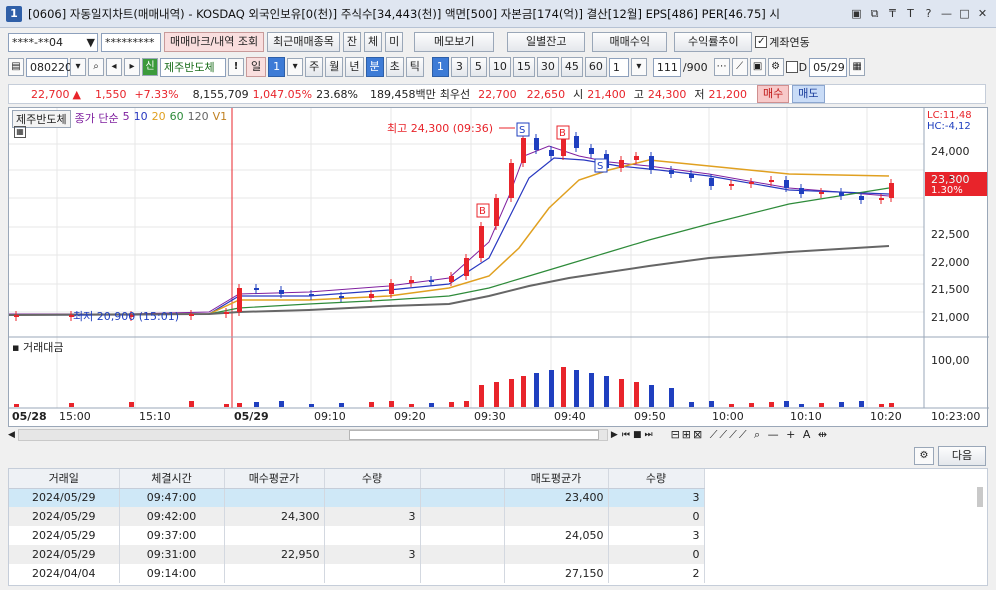 This screenshot has height=590, width=996. I want to click on last-icon: ⏭, so click(648, 435).